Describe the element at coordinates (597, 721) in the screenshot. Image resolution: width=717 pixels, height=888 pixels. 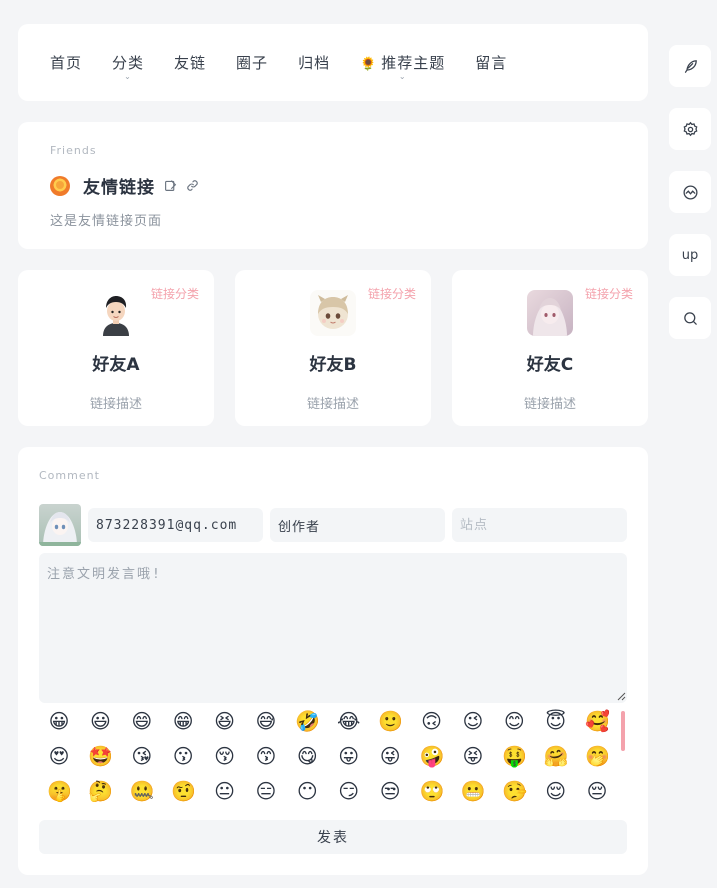
I see `emoji-option: 🥰` at that location.